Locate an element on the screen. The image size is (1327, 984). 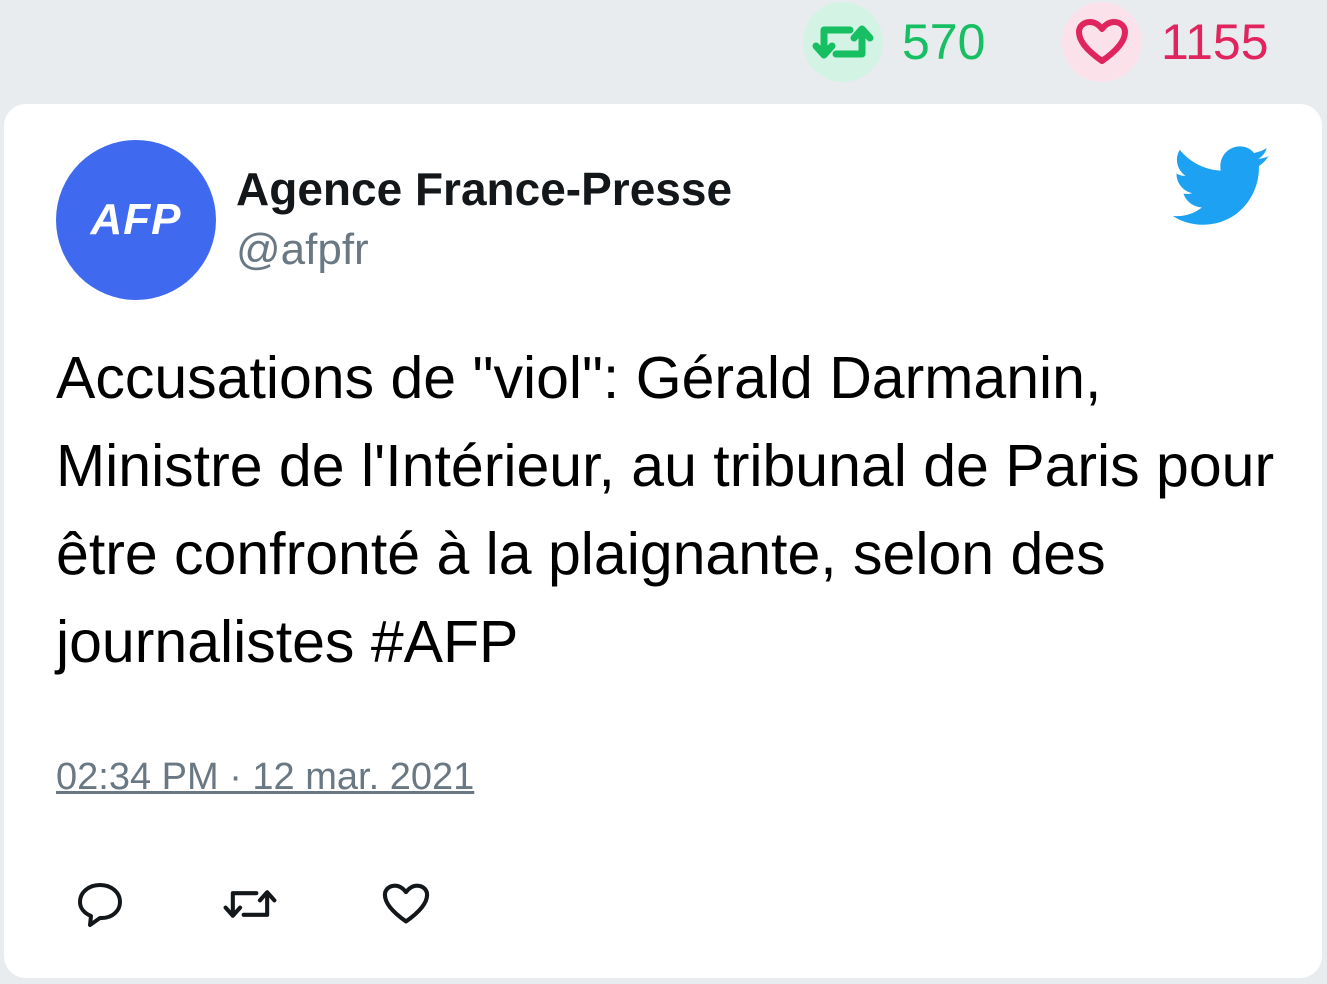
retweet-count: 570 is located at coordinates (944, 42).